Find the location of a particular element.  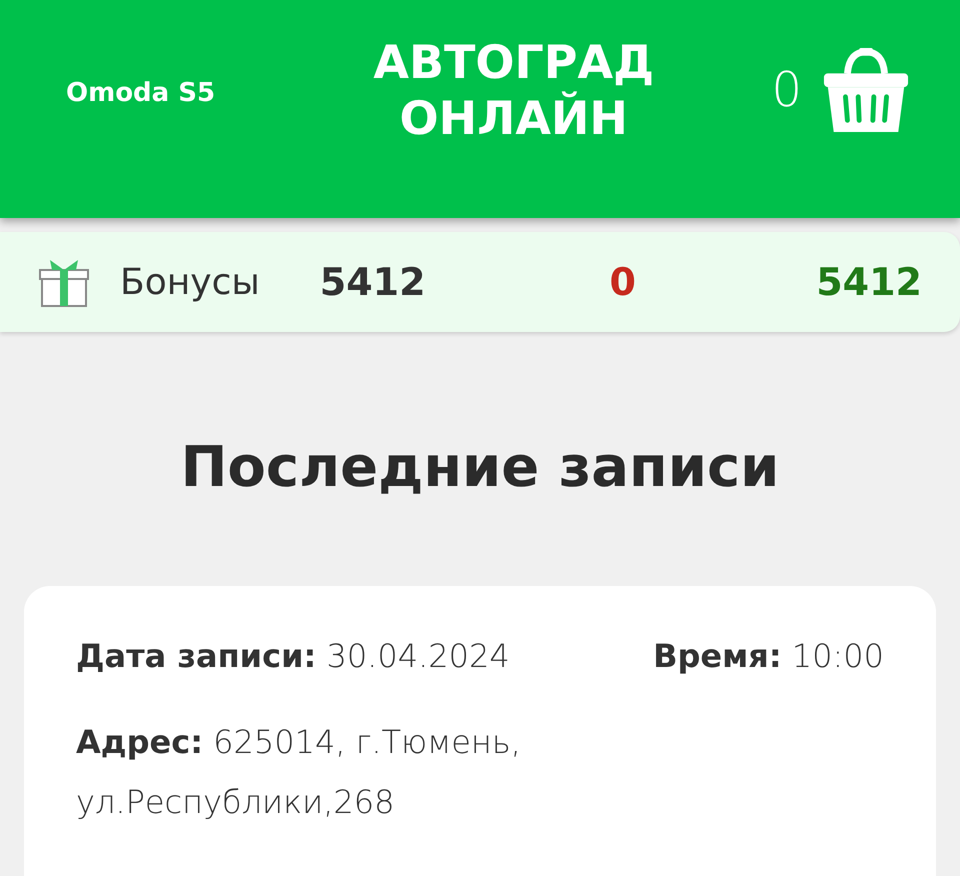

basket-icon is located at coordinates (866, 90).